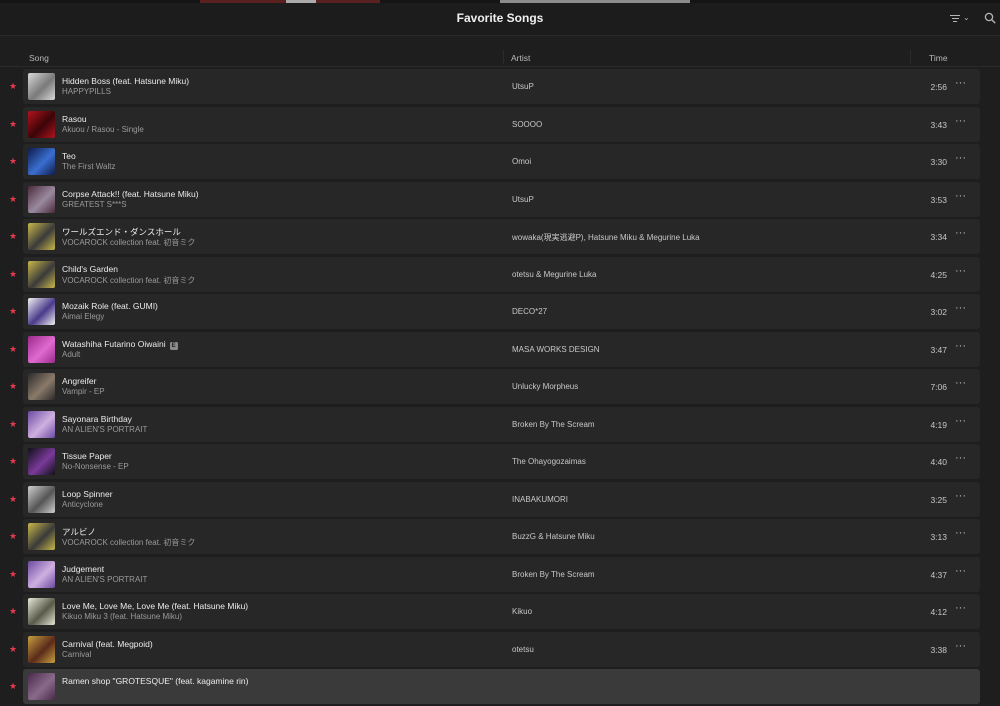 The image size is (1000, 706). I want to click on song-duration: 3:13, so click(938, 537).